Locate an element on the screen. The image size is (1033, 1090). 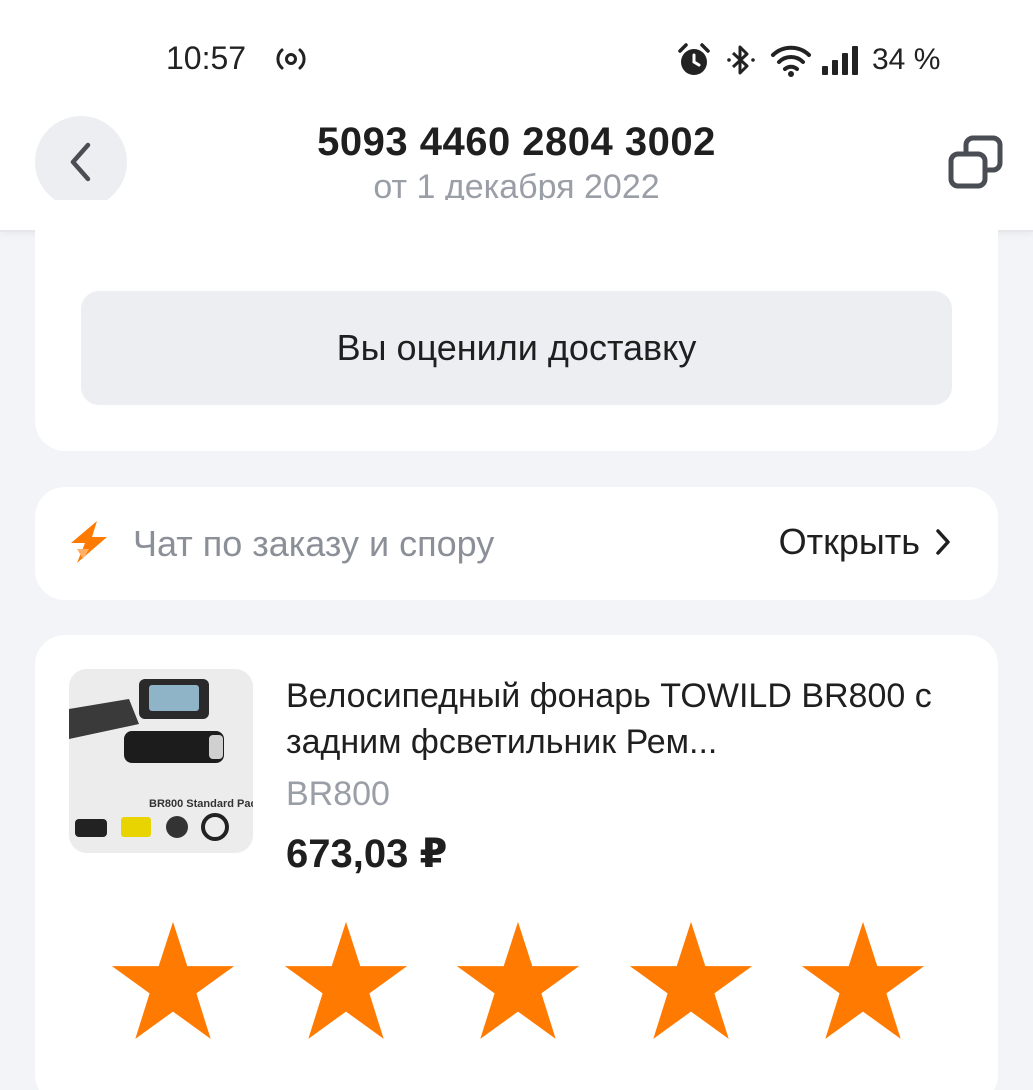
chat-label: Чат по заказу и спору is located at coordinates (314, 543).